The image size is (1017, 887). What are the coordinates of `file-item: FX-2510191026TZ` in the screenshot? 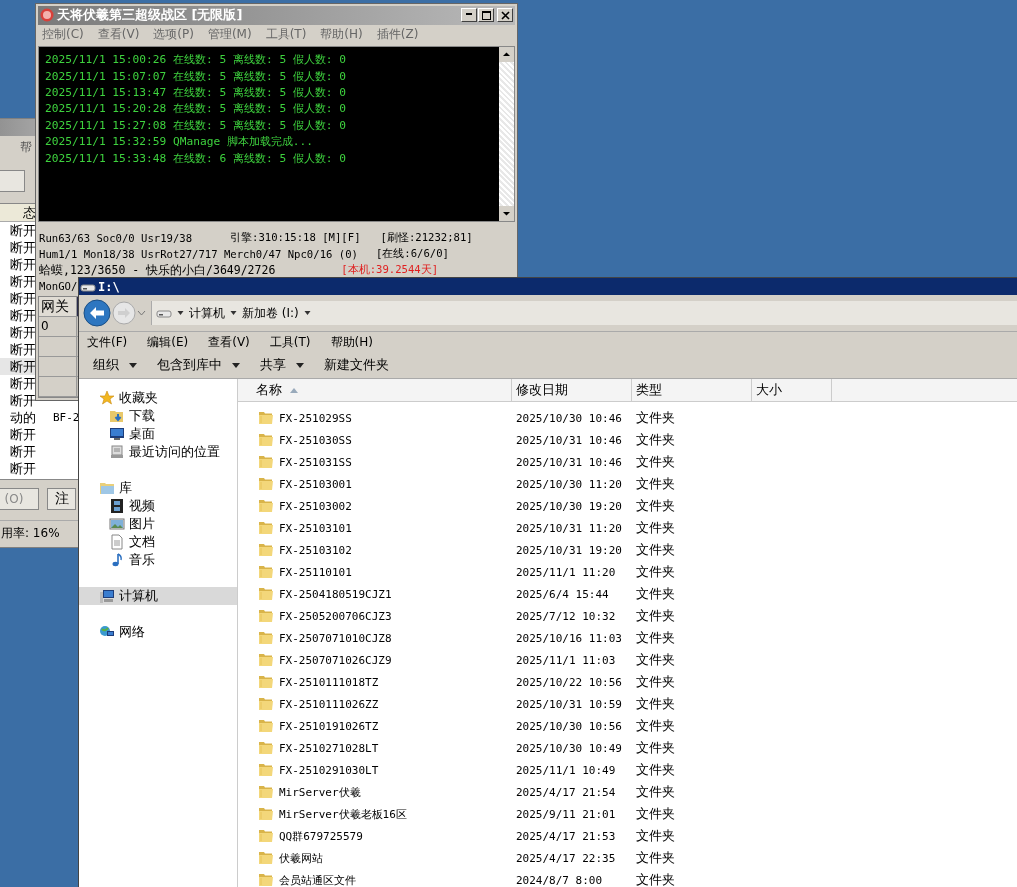 It's located at (377, 726).